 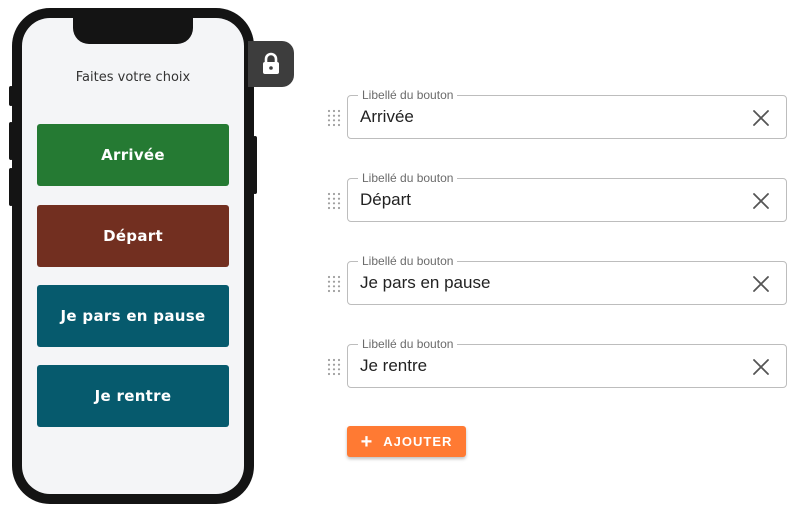 I want to click on field-value: Arrivée, so click(x=387, y=117).